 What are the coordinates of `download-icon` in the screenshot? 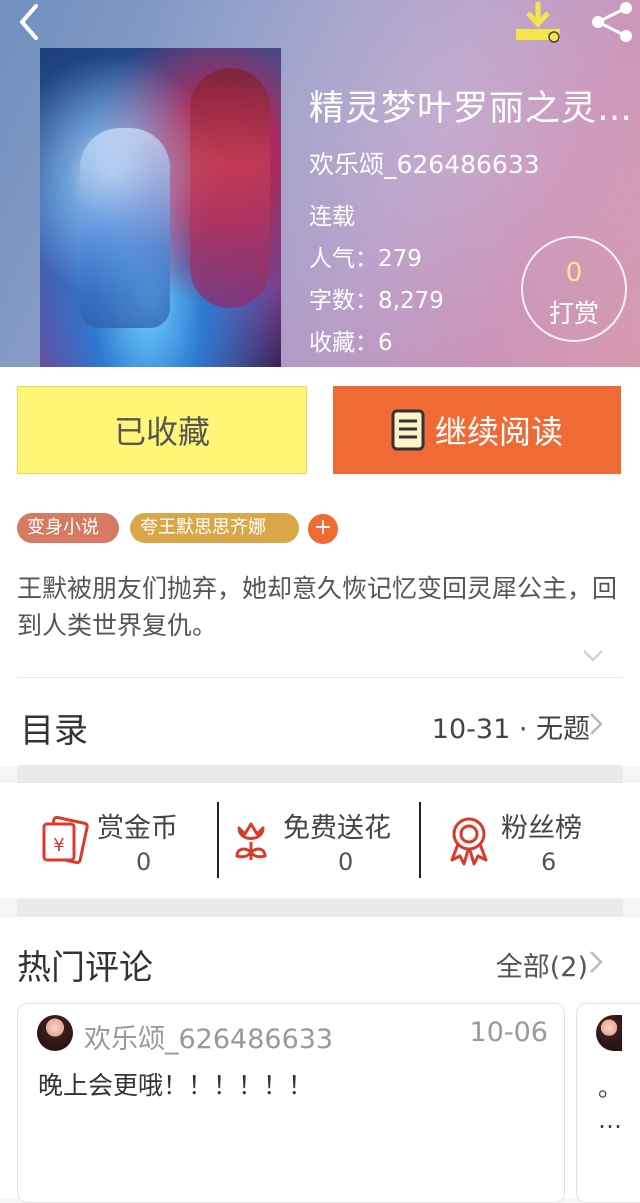 It's located at (538, 22).